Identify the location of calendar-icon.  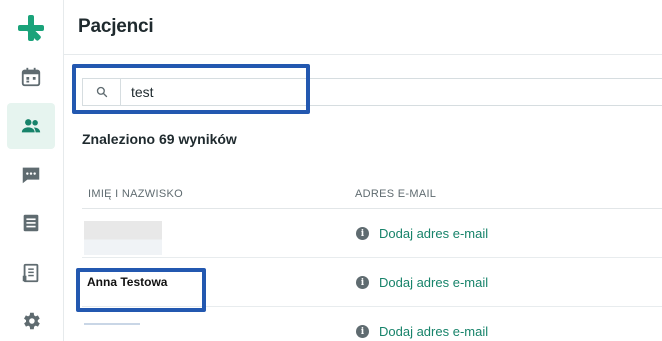
(31, 77).